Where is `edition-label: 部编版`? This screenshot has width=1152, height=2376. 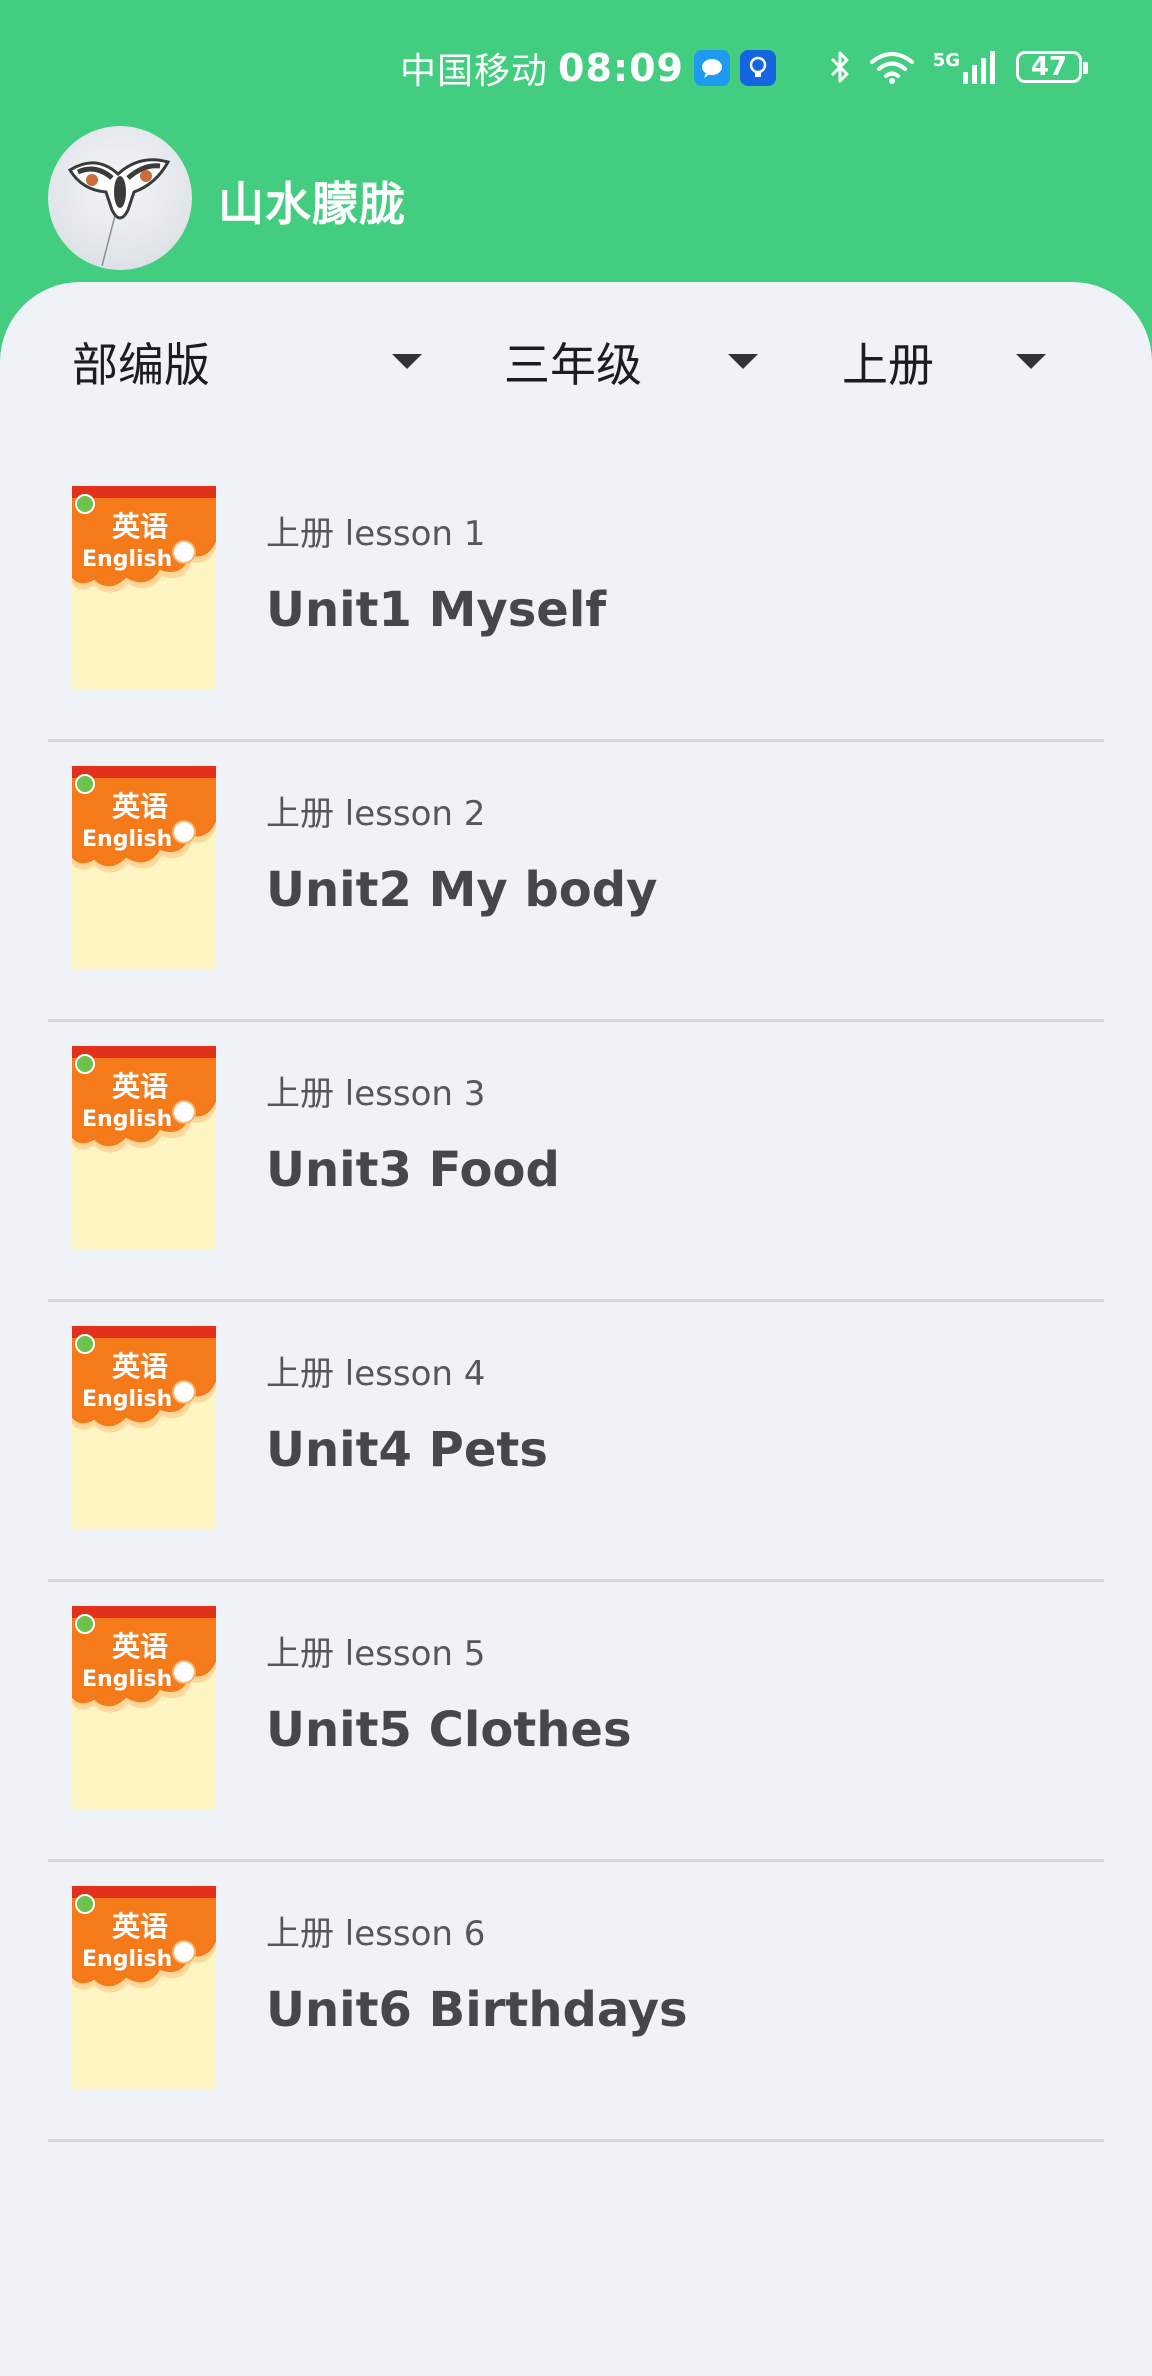
edition-label: 部编版 is located at coordinates (141, 365).